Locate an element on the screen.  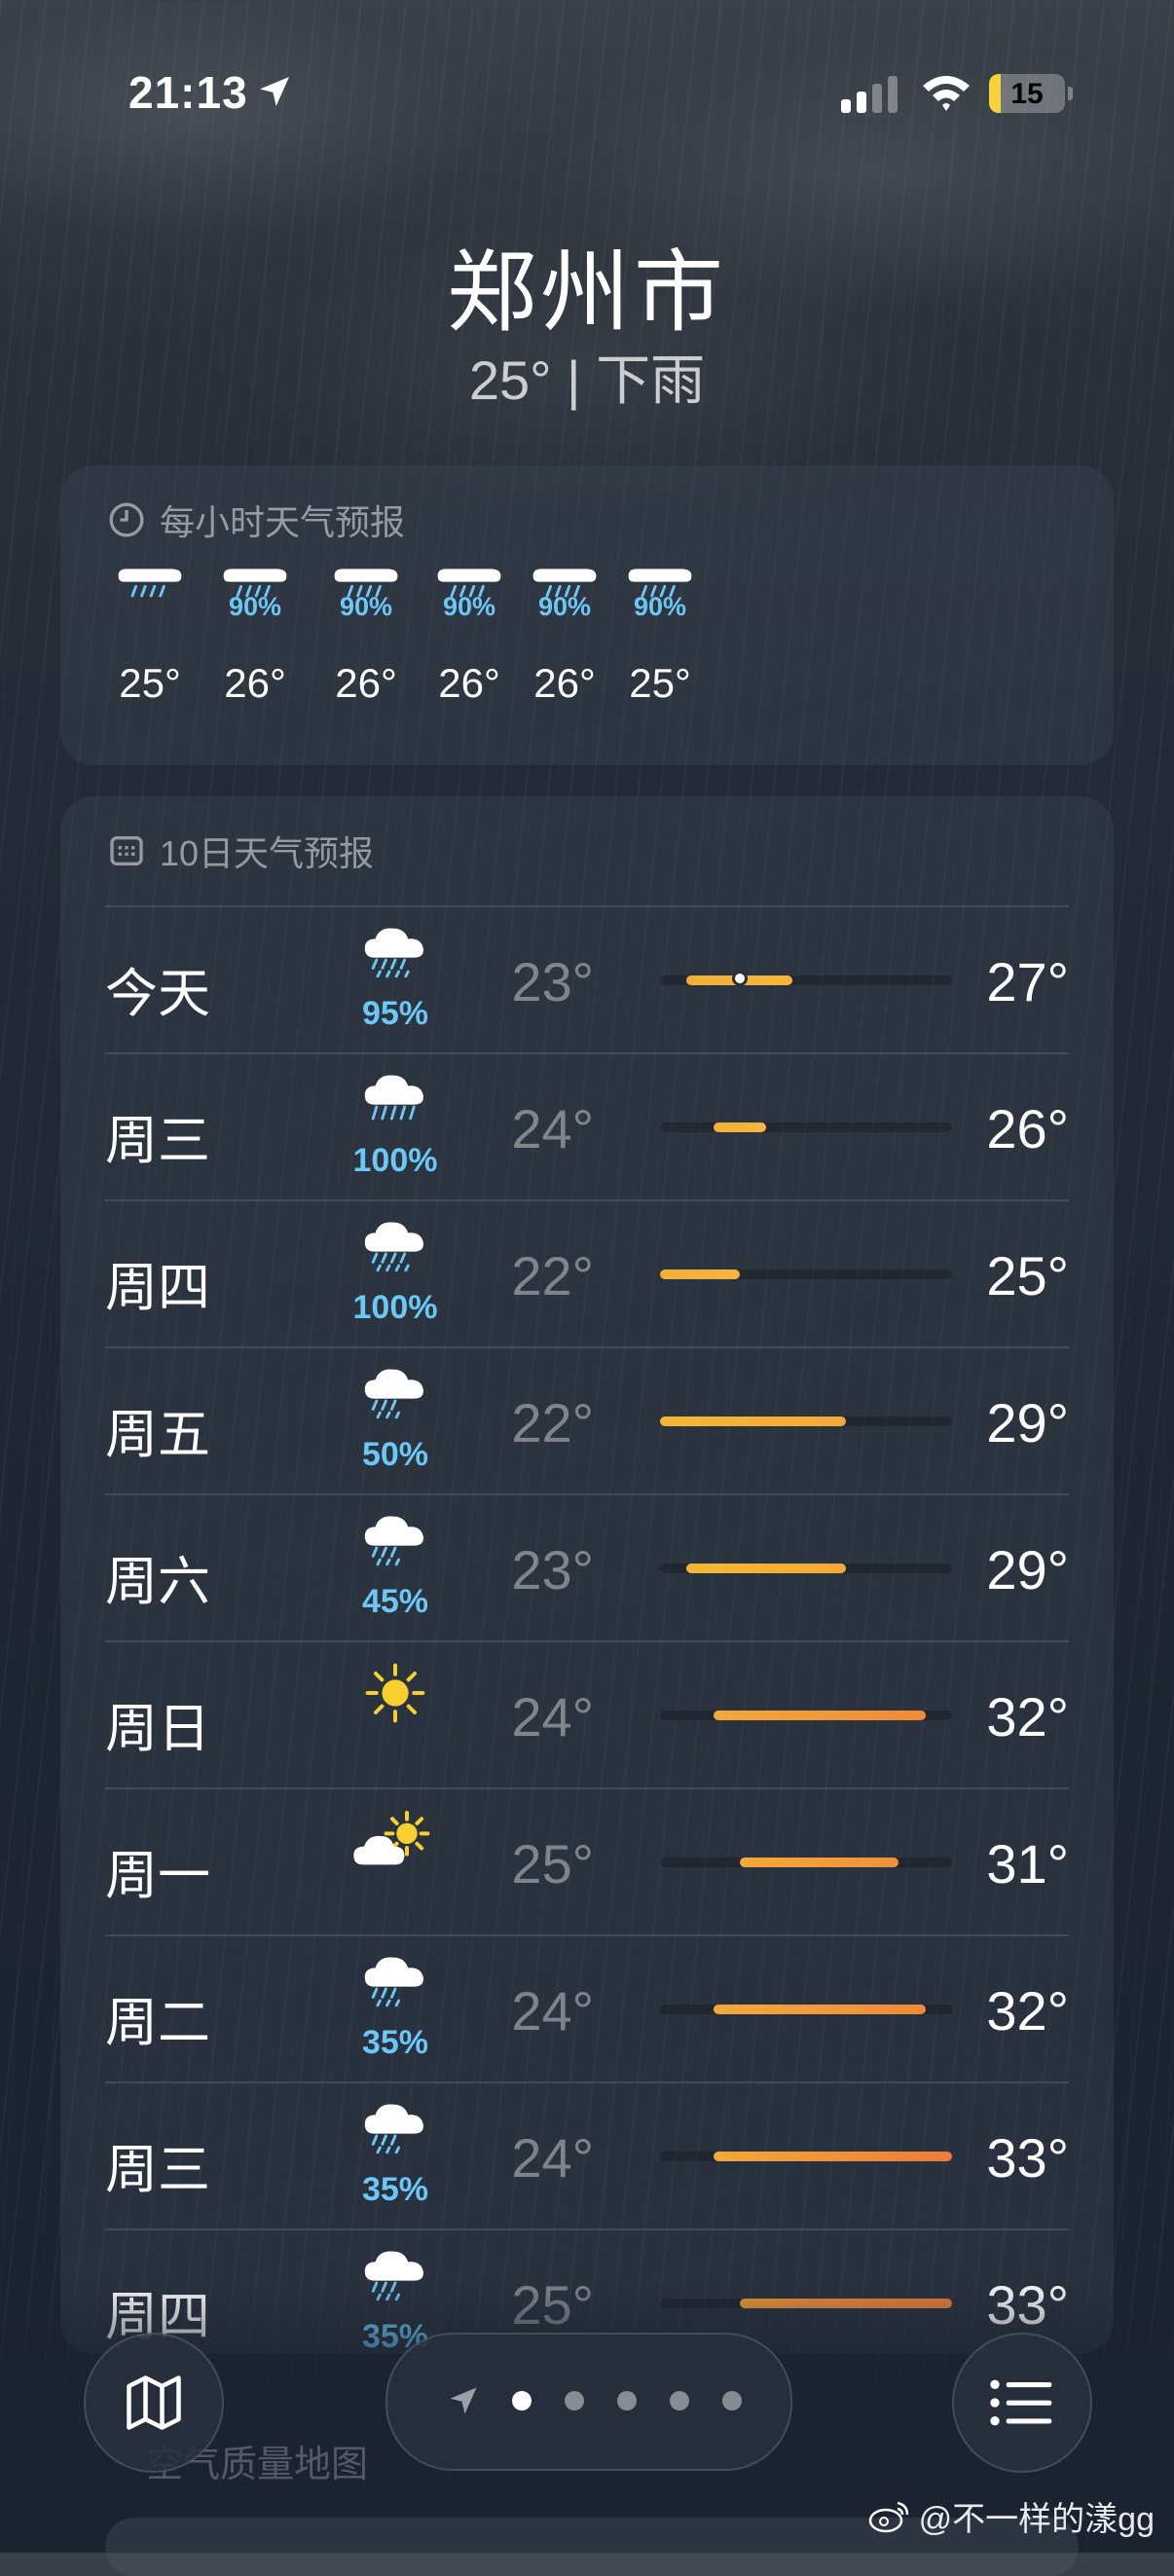
daily-row: 周二 35% 24° 32° is located at coordinates (587, 2008).